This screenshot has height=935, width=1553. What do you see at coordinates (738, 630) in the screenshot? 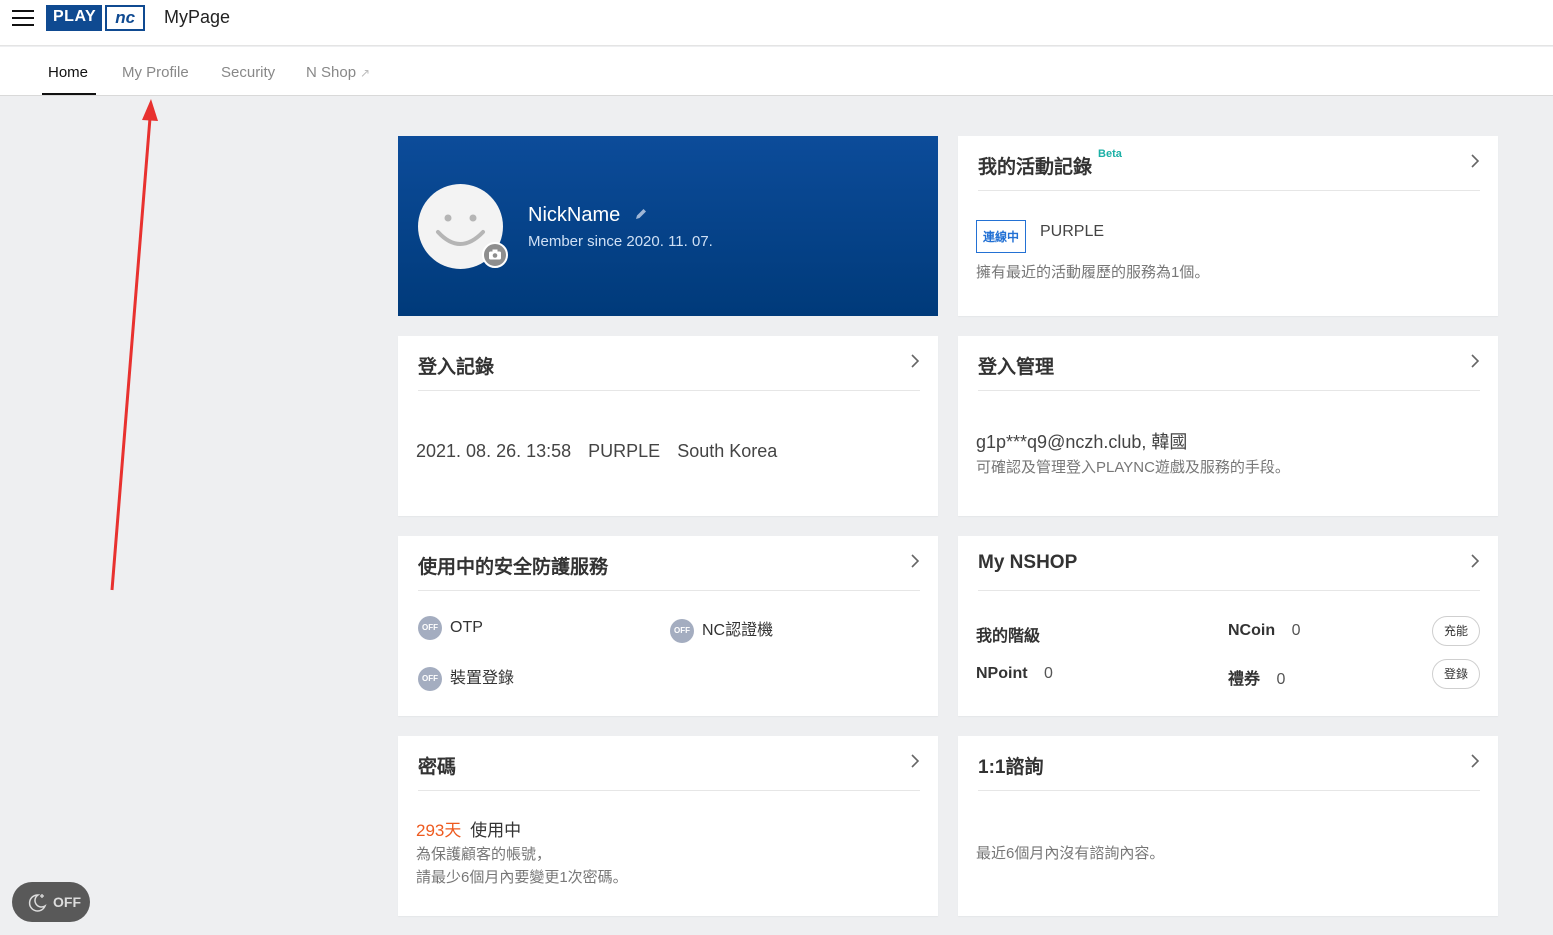
I see `service-label: NC認證機` at bounding box center [738, 630].